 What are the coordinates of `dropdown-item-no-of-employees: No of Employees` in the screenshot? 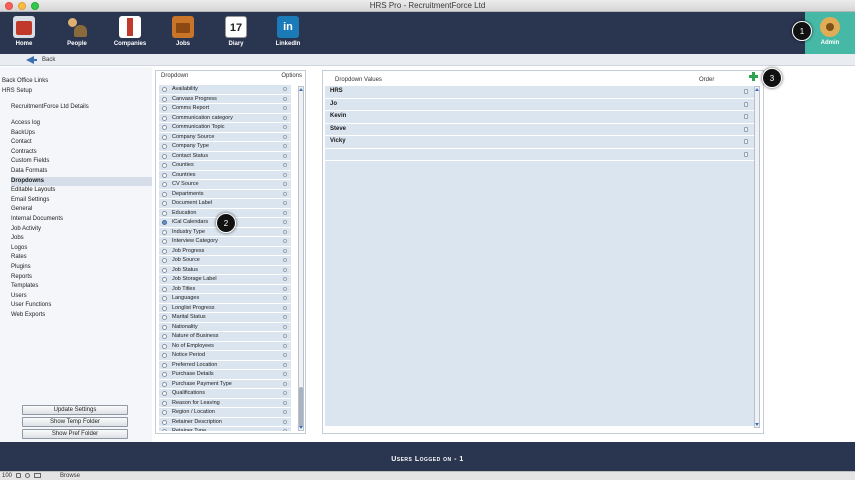 It's located at (225, 346).